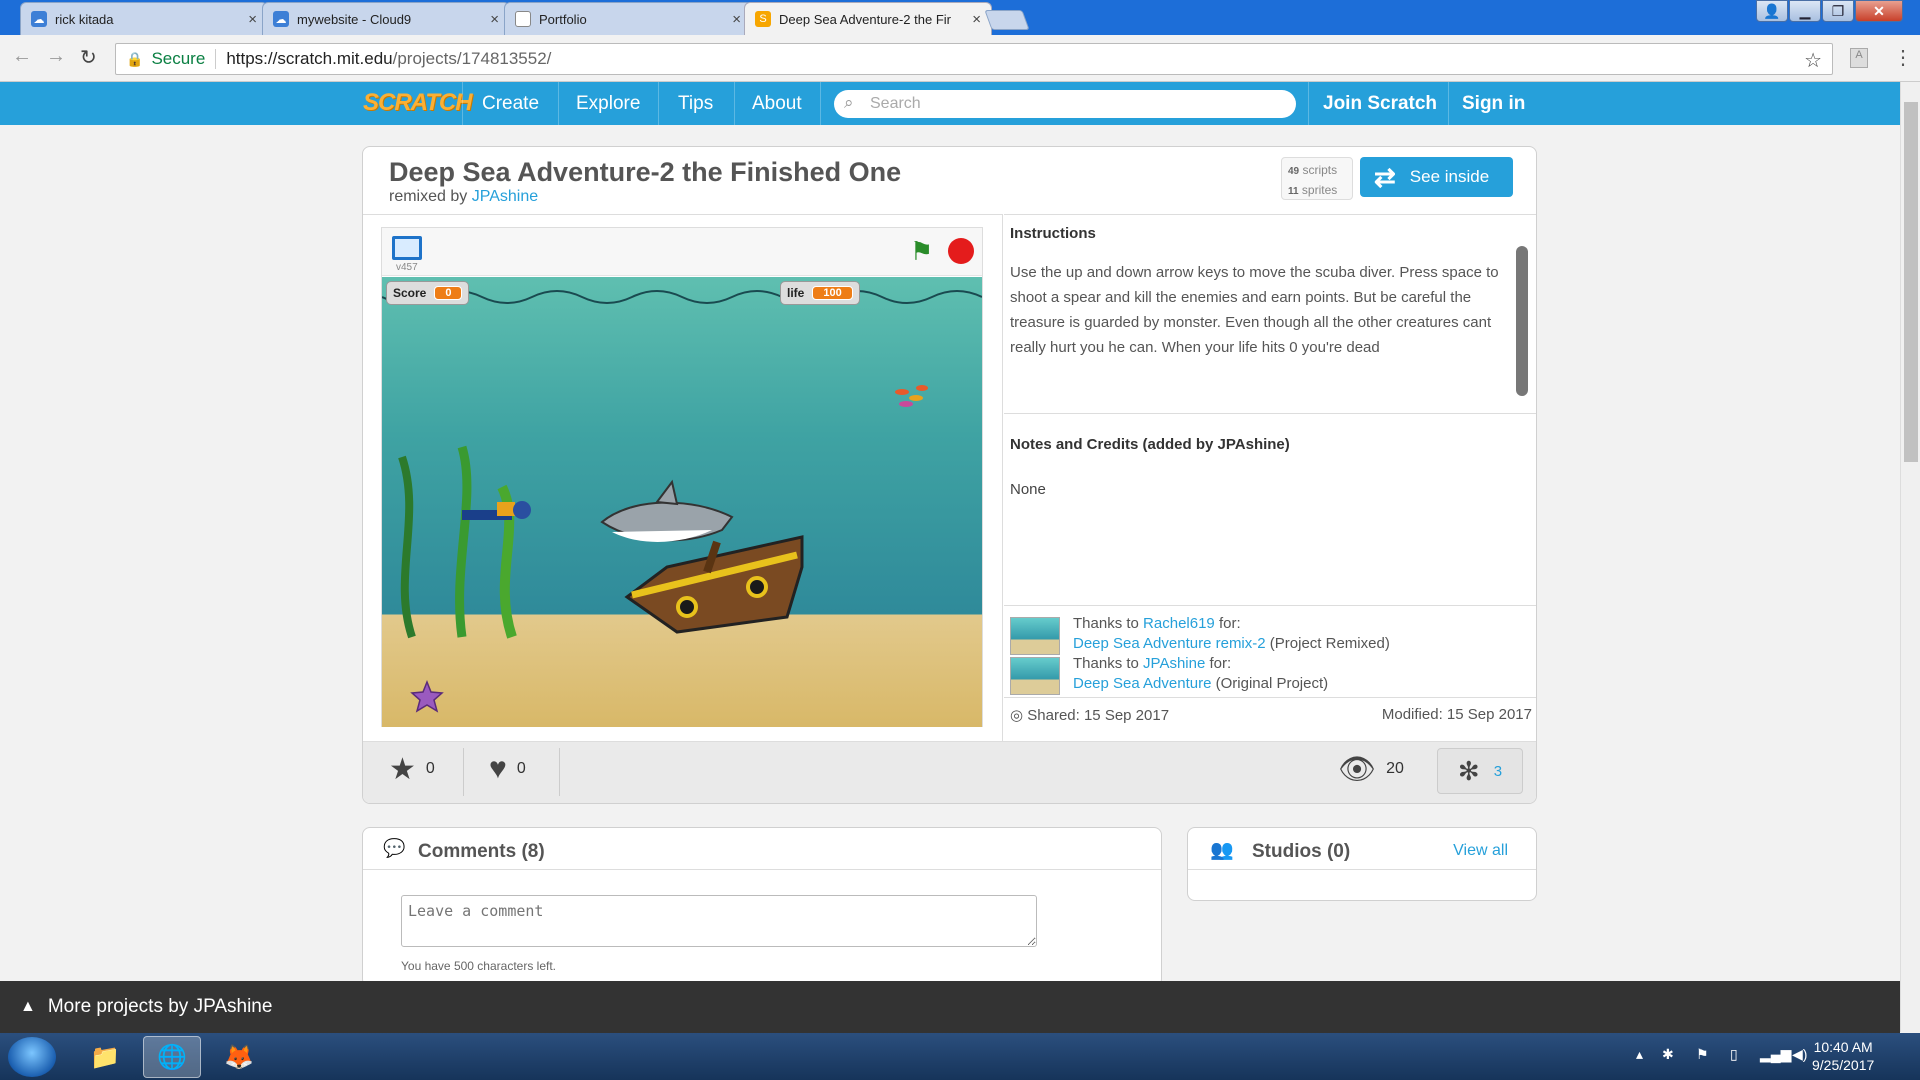 This screenshot has width=1920, height=1080. Describe the element at coordinates (1065, 104) in the screenshot. I see `search-input: ⌕ Search` at that location.